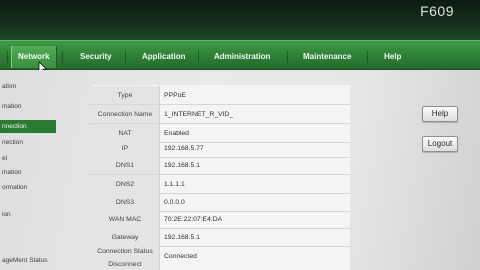 The image size is (480, 270). Describe the element at coordinates (125, 251) in the screenshot. I see `row-label: Connection Status` at that location.